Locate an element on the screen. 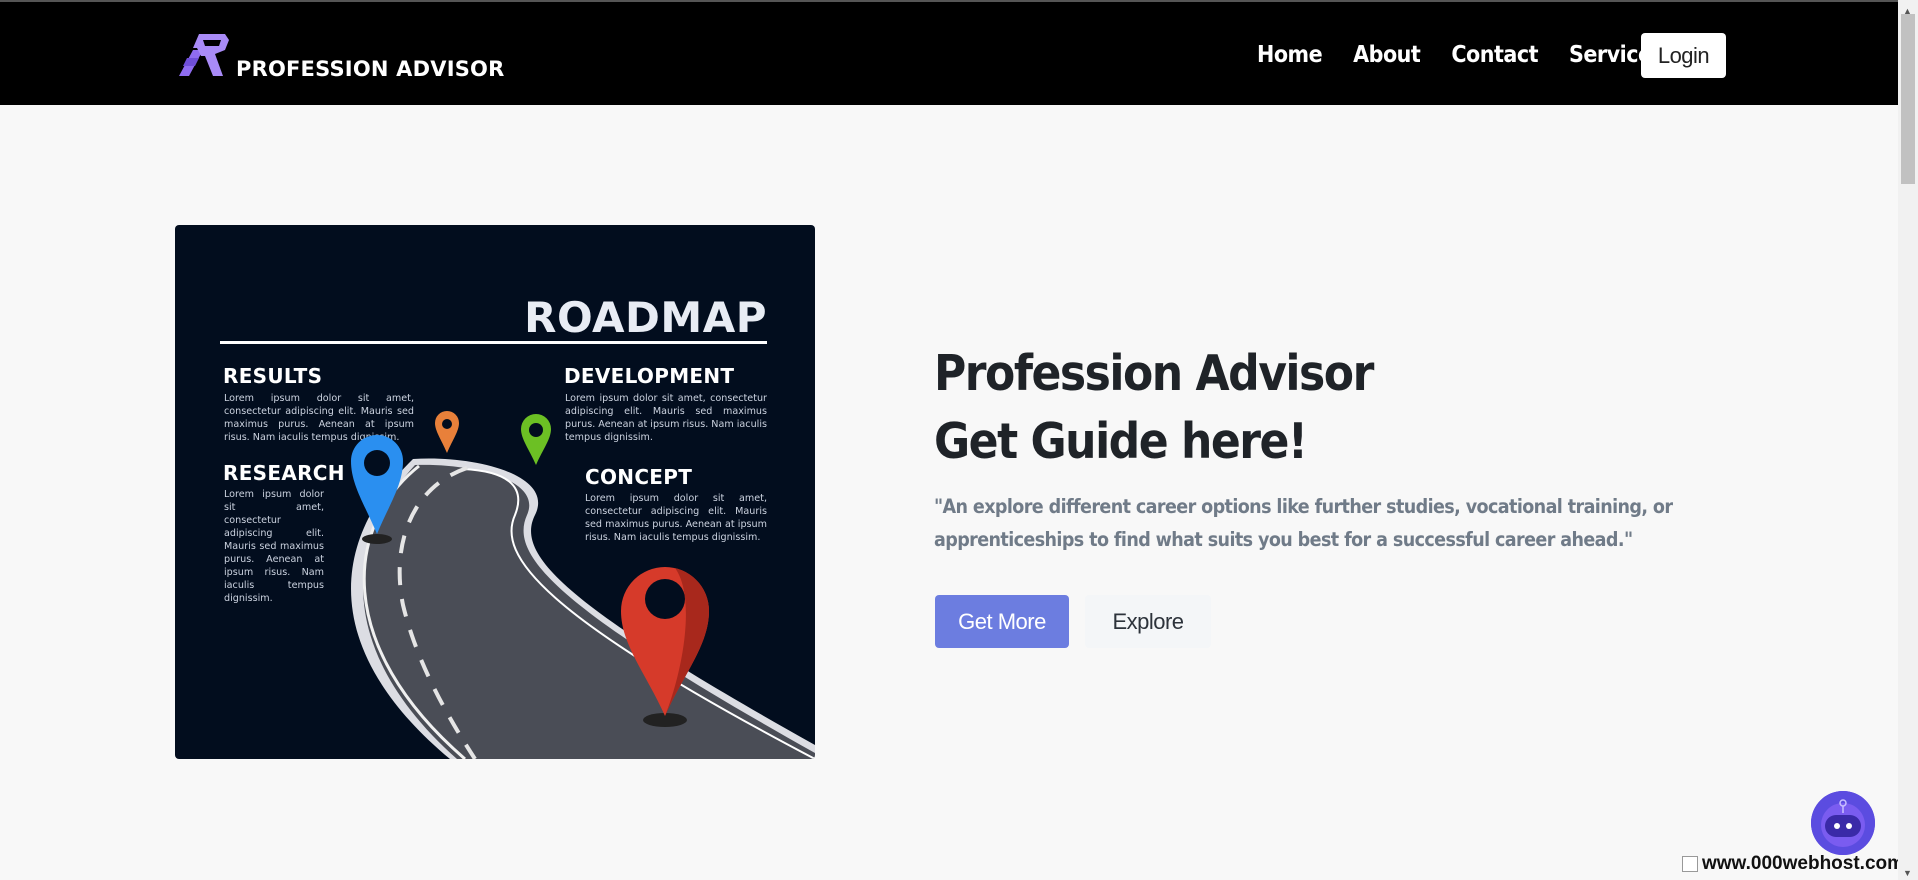 The width and height of the screenshot is (1918, 880). login-button: Login is located at coordinates (1683, 55).